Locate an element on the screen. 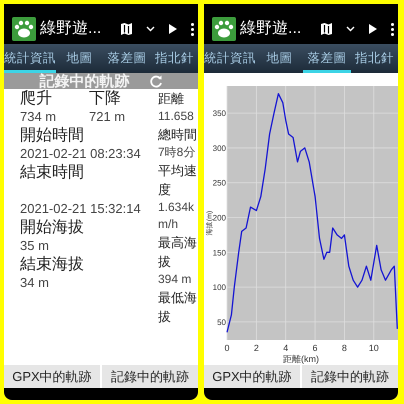 The image size is (404, 404). stat-label: 距離 is located at coordinates (171, 99).